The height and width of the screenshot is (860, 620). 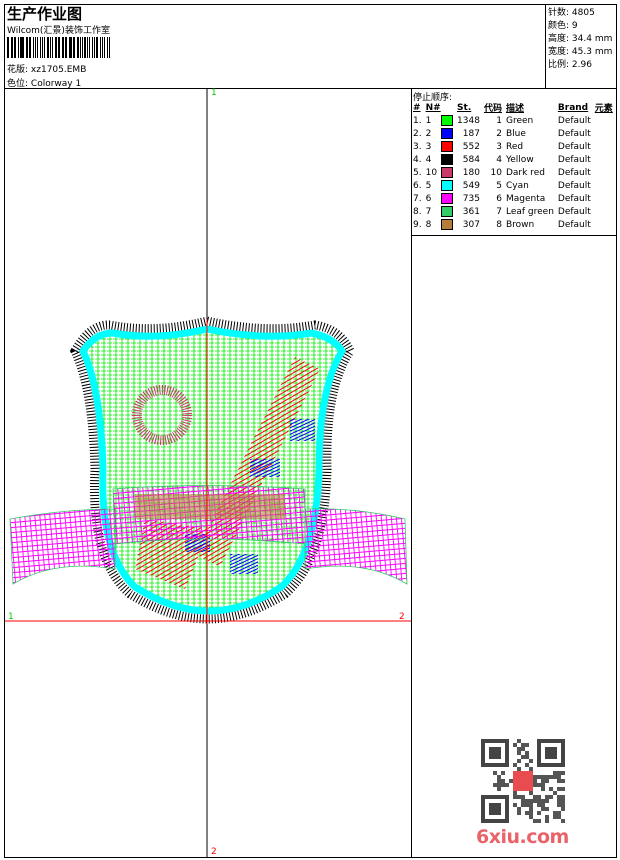 What do you see at coordinates (580, 50) in the screenshot?
I see `info-row: 宽度: 45.3 mm` at bounding box center [580, 50].